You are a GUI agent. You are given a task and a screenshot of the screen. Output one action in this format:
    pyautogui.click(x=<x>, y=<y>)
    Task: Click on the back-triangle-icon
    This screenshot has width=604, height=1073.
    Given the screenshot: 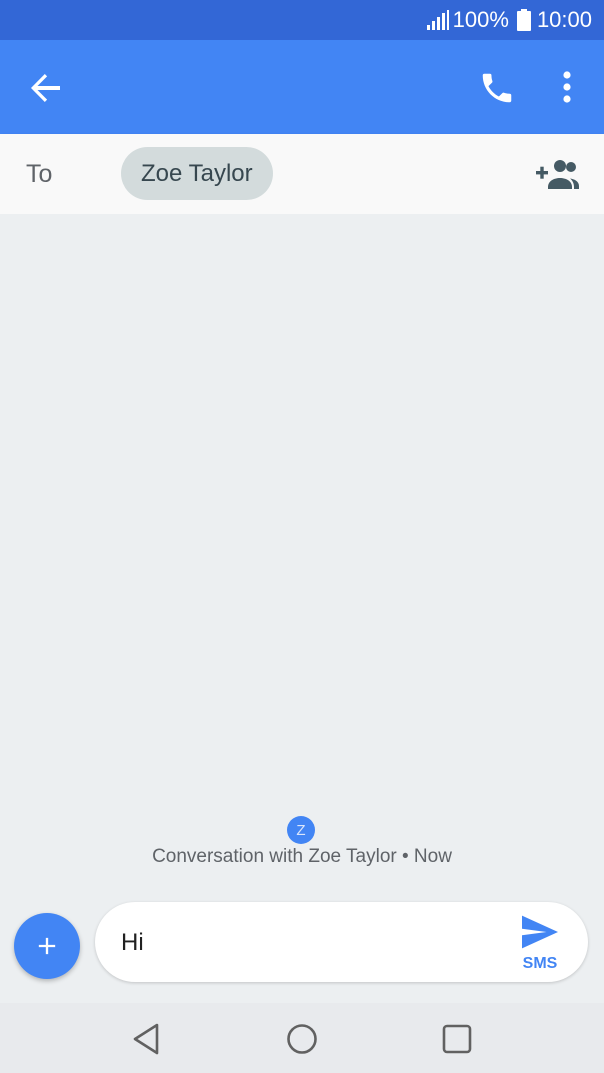 What is the action you would take?
    pyautogui.click(x=146, y=1039)
    